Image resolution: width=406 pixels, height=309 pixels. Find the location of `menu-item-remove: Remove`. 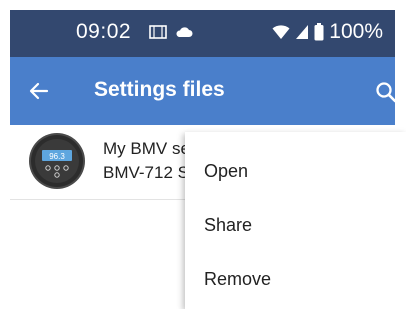

menu-item-remove: Remove is located at coordinates (237, 279).